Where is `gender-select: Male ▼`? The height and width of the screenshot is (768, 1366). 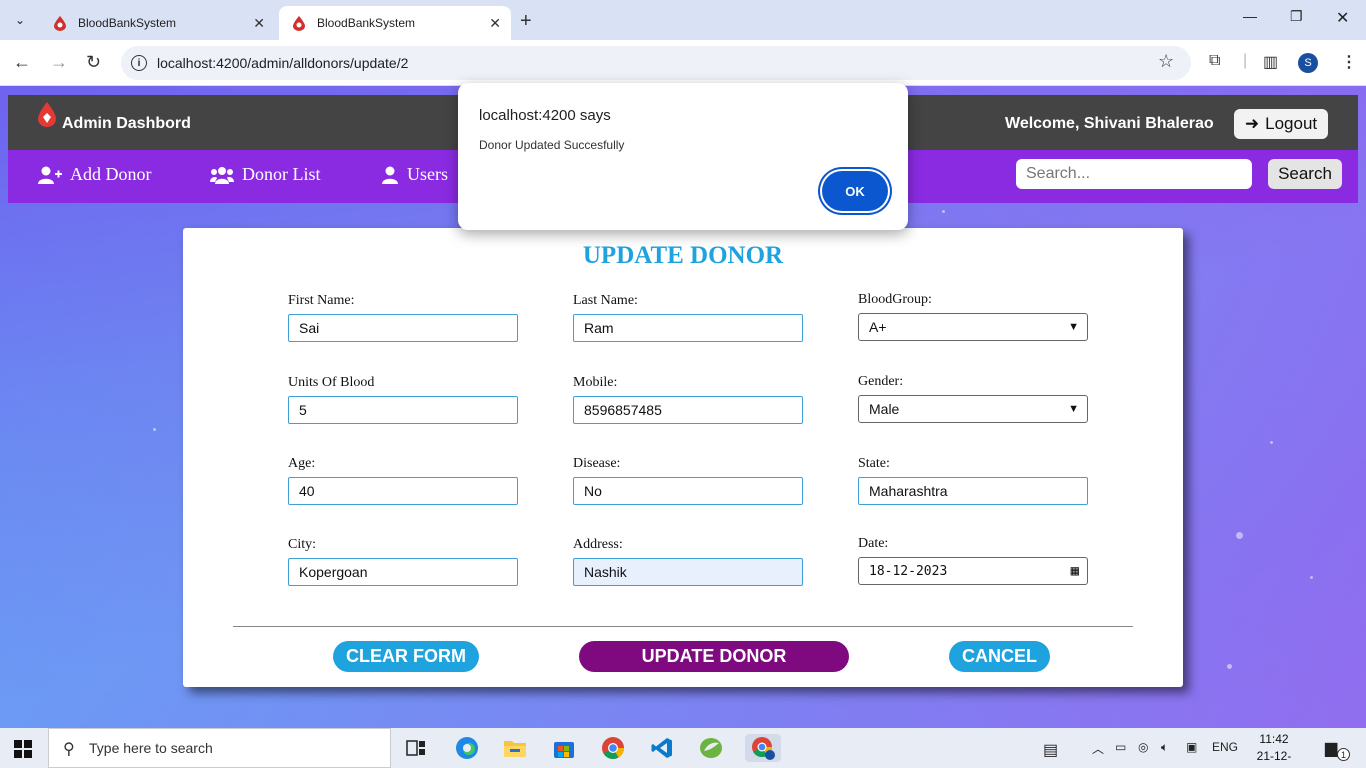
gender-select: Male ▼ is located at coordinates (973, 409).